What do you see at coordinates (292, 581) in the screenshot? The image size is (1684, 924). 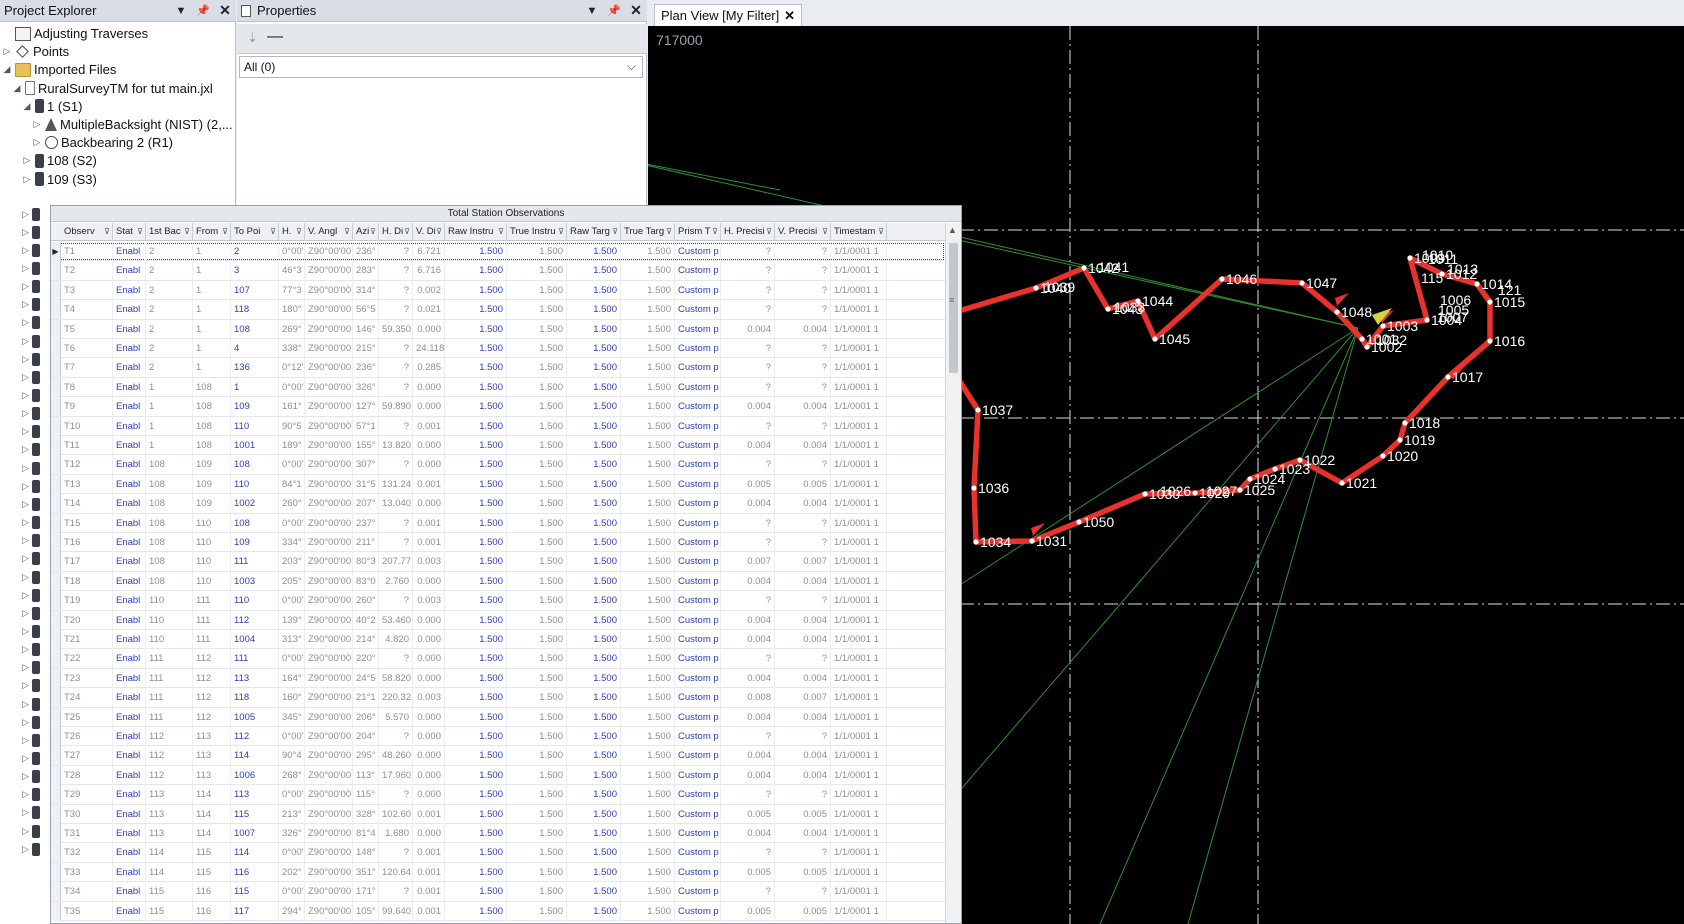 I see `table-cell: 205°` at bounding box center [292, 581].